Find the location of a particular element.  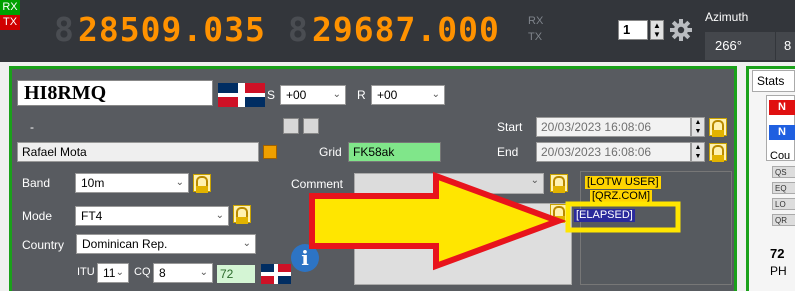

name-input: Rafael Mota is located at coordinates (138, 152).